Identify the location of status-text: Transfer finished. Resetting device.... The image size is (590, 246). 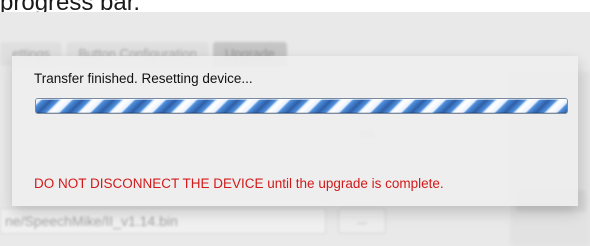
(143, 78).